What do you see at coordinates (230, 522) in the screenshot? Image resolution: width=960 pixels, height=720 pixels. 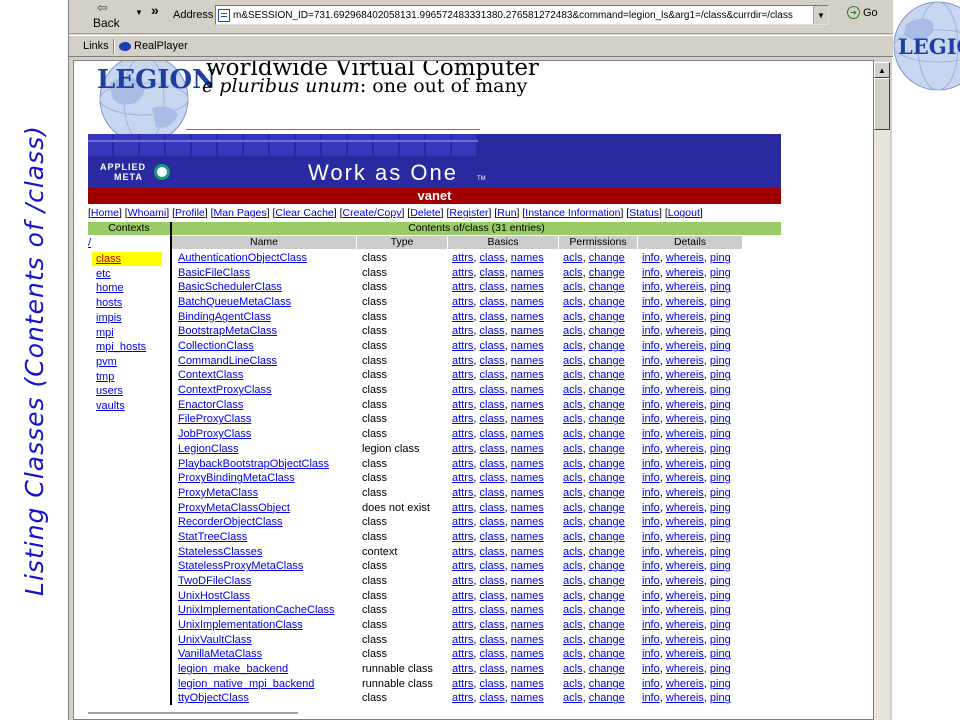 I see `class-name-link: RecorderObjectClass` at bounding box center [230, 522].